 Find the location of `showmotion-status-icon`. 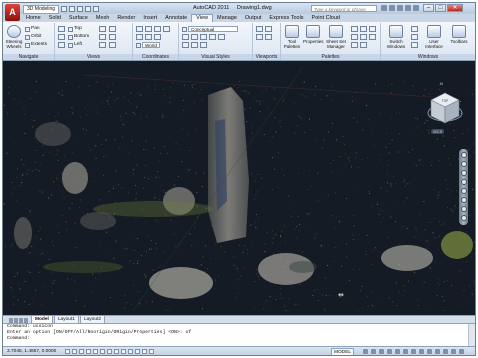

showmotion-status-icon is located at coordinates (405, 351).